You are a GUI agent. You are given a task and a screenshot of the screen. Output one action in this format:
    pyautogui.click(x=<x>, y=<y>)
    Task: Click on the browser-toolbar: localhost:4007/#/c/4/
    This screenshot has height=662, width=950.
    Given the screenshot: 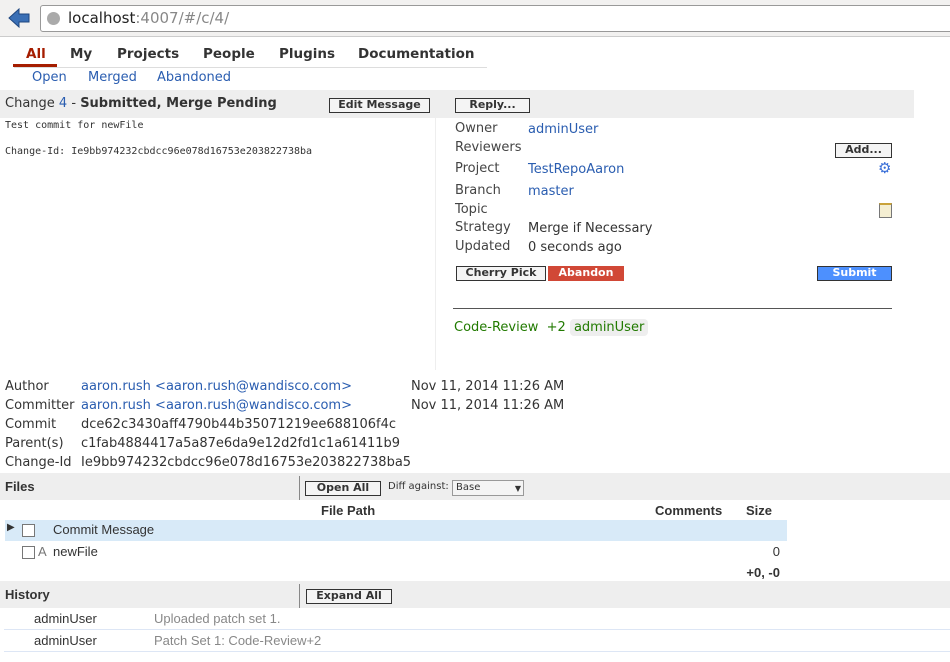 What is the action you would take?
    pyautogui.click(x=475, y=18)
    